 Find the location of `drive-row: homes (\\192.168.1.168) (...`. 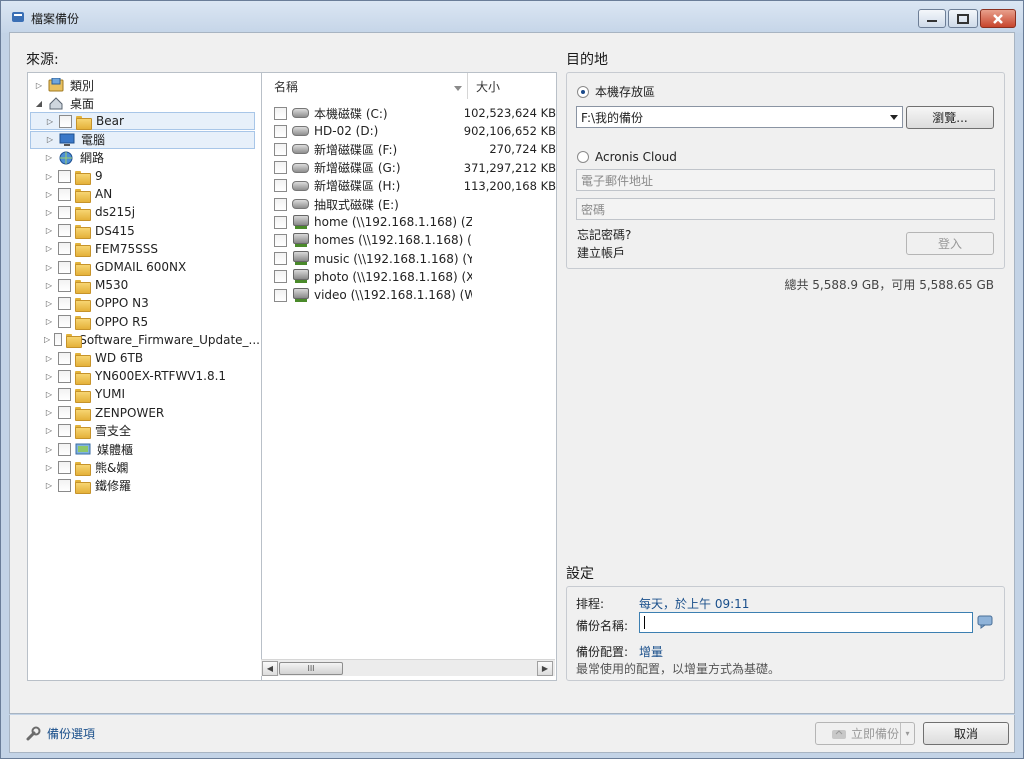

drive-row: homes (\\192.168.1.168) (... is located at coordinates (415, 240).